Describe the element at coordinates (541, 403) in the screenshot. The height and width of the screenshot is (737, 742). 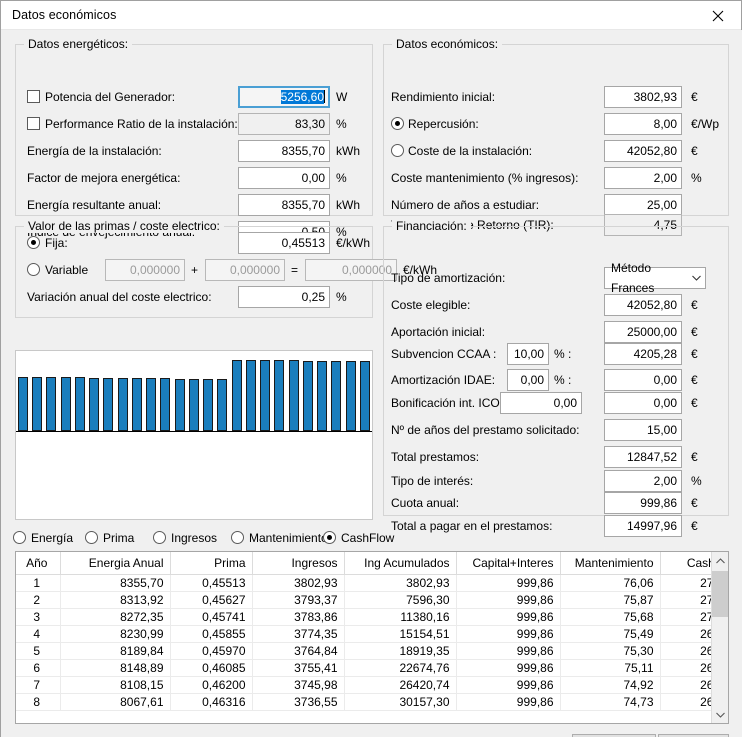
I see `input-pct-4: 0,00` at that location.